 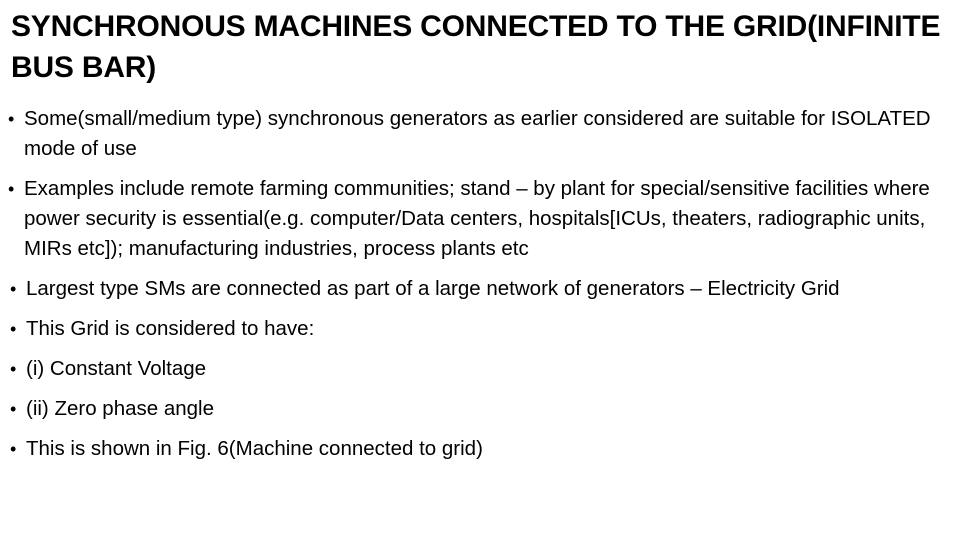 What do you see at coordinates (170, 328) in the screenshot?
I see `bullet-grid-considered-text: This Grid is considered to have:` at bounding box center [170, 328].